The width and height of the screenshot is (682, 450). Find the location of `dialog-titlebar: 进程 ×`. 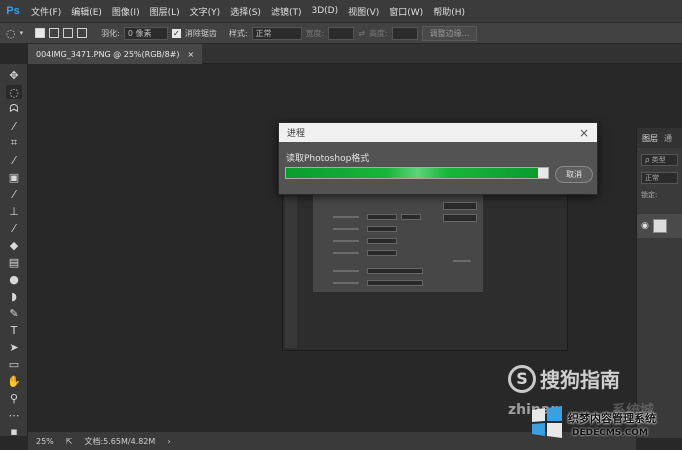

dialog-titlebar: 进程 × is located at coordinates (438, 132).